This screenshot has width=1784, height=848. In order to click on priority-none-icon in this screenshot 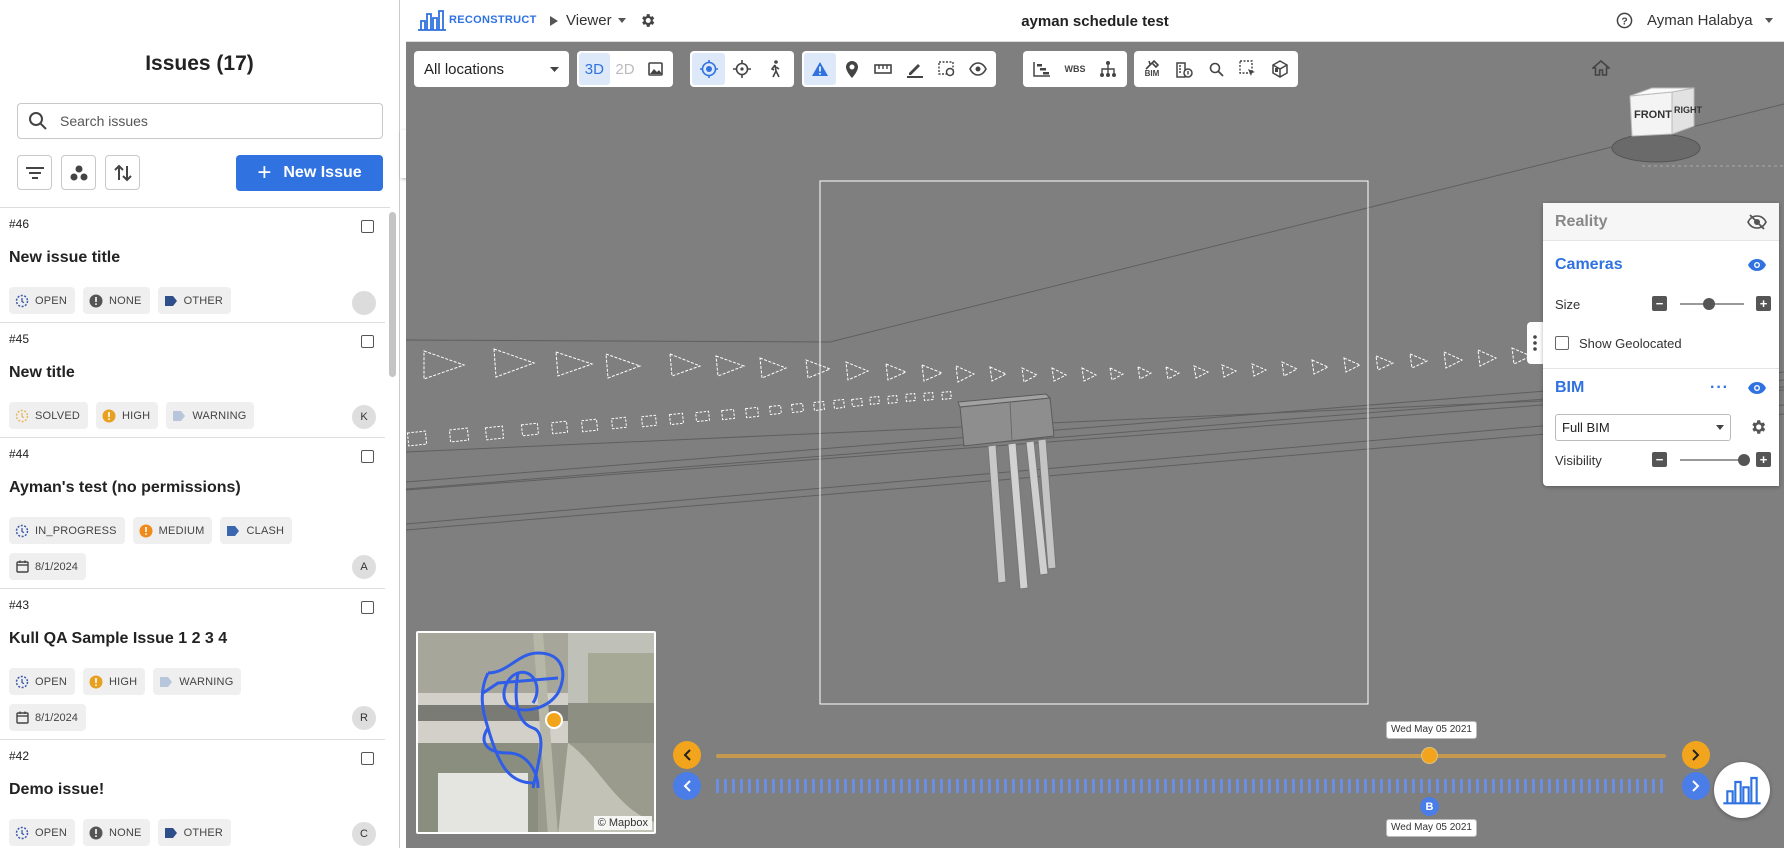, I will do `click(96, 301)`.